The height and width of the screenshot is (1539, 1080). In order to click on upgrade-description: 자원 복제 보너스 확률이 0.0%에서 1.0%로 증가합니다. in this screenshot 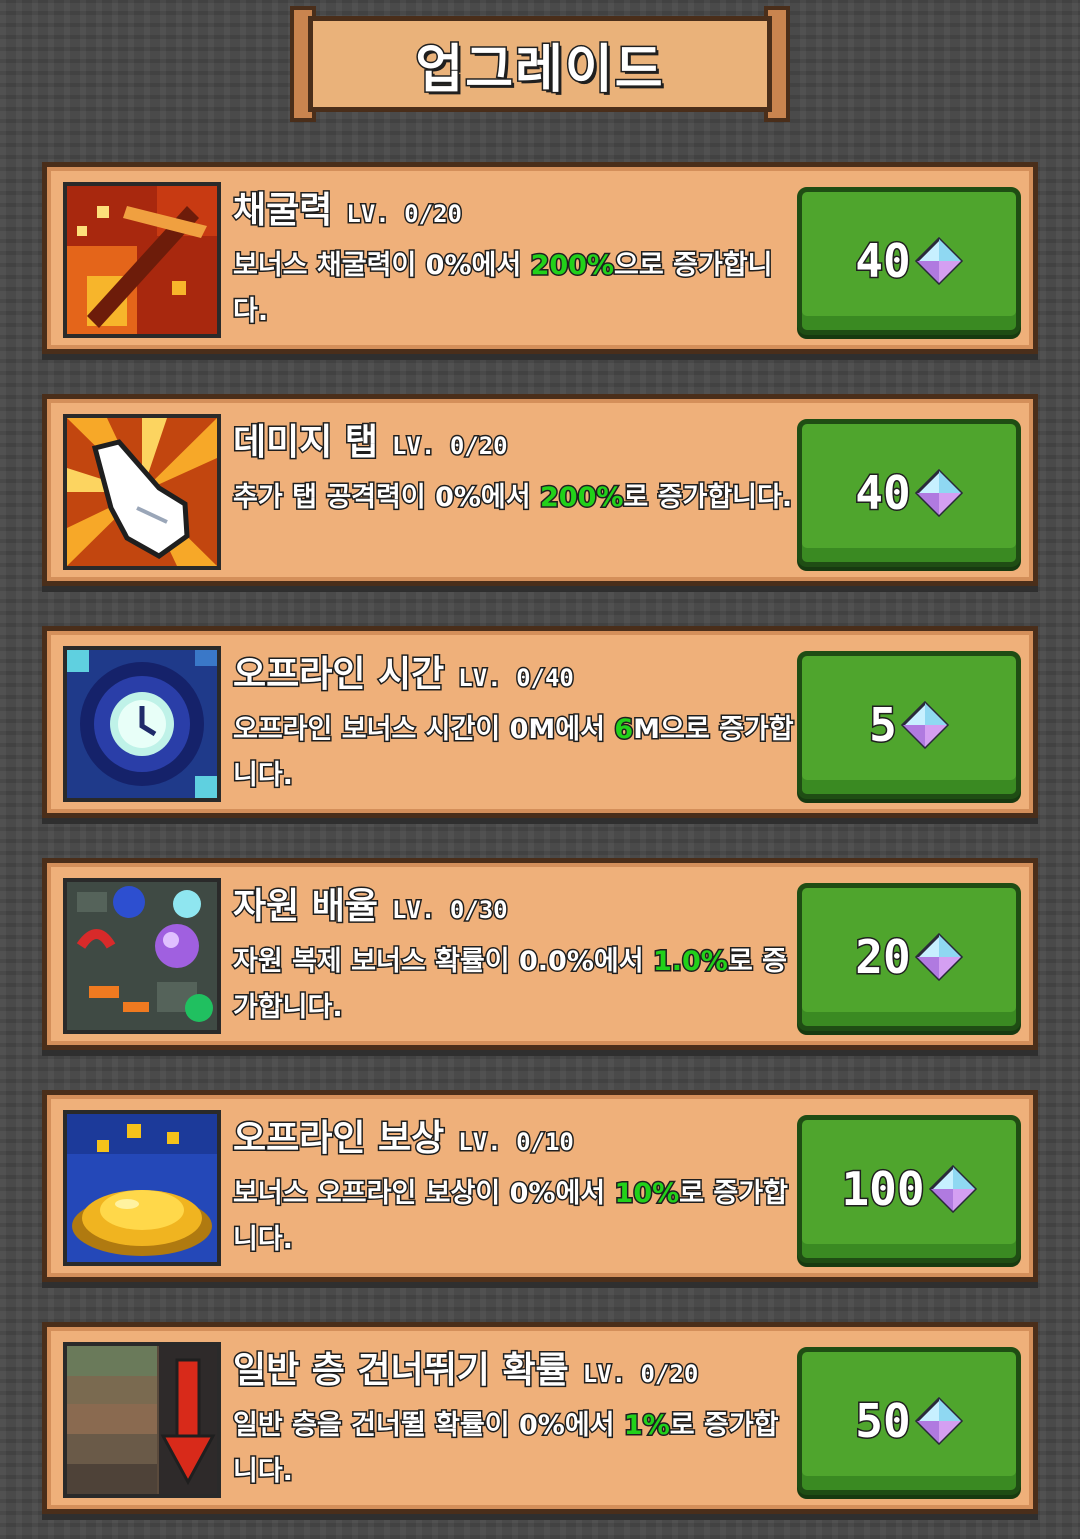, I will do `click(517, 985)`.